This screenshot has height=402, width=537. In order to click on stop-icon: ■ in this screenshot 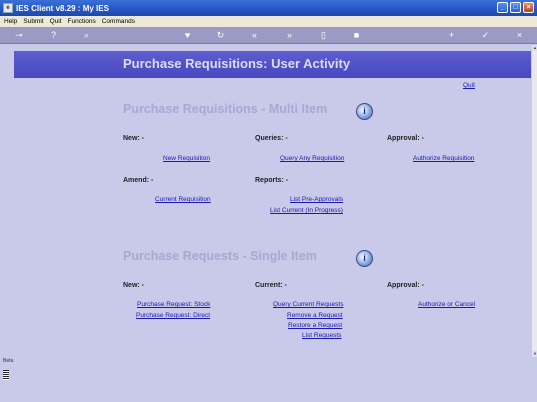, I will do `click(356, 35)`.